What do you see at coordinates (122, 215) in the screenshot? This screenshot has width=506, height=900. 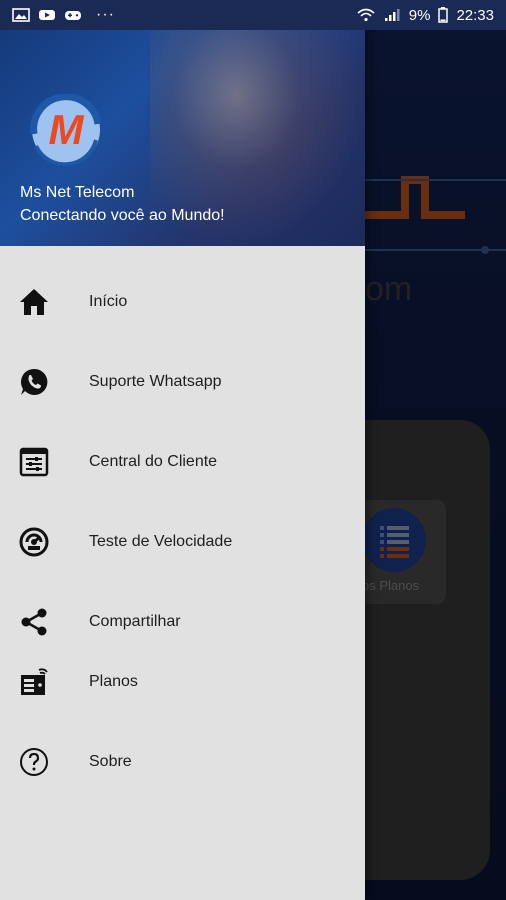 I see `drawer-subtitle: Conectando você ao Mundo!` at bounding box center [122, 215].